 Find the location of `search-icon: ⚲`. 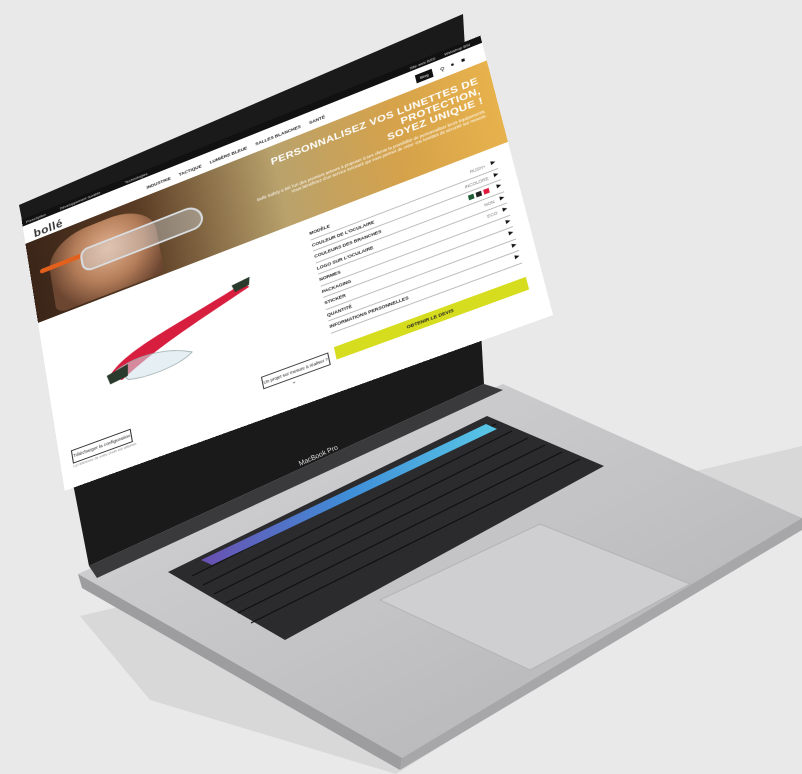

search-icon: ⚲ is located at coordinates (442, 70).